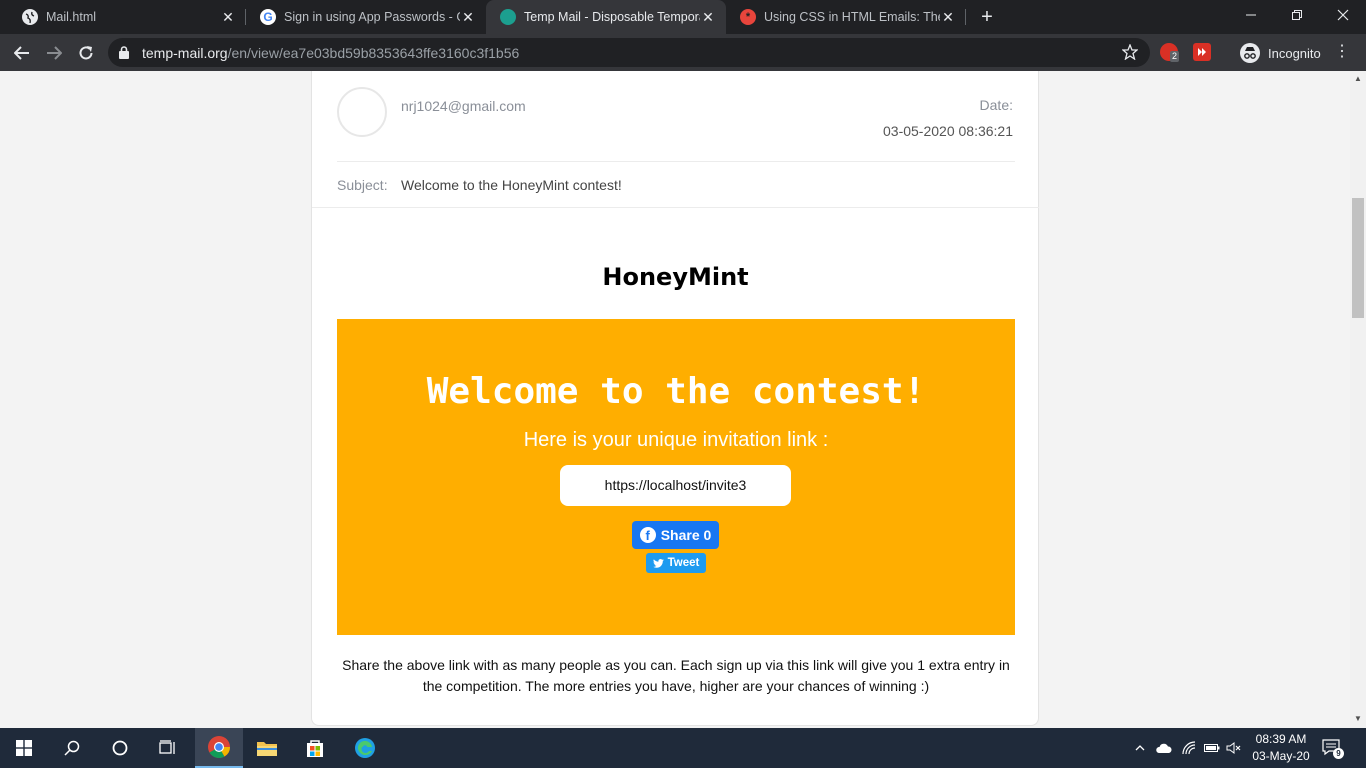 The width and height of the screenshot is (1366, 768). I want to click on reload-icon, so click(86, 53).